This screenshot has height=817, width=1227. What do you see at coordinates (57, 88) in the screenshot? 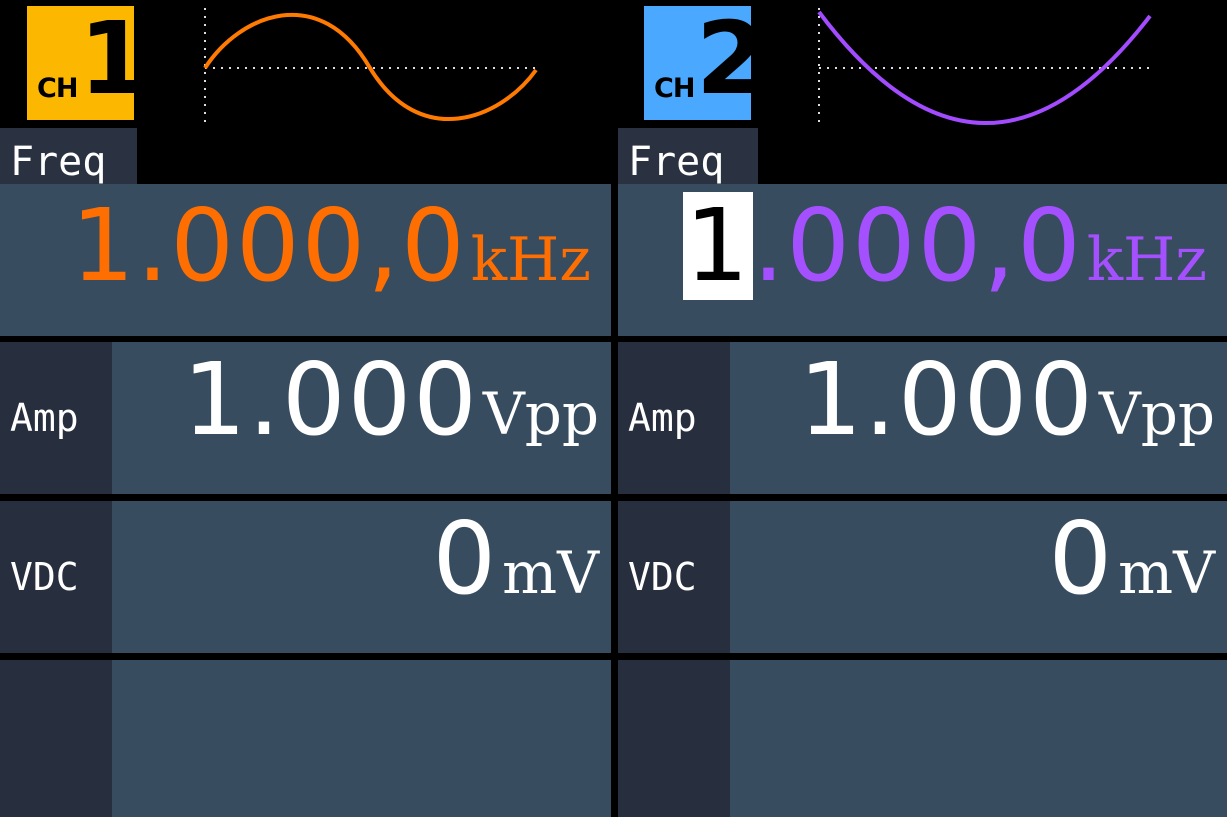
I see `ch1-badge-prefix: CH` at bounding box center [57, 88].